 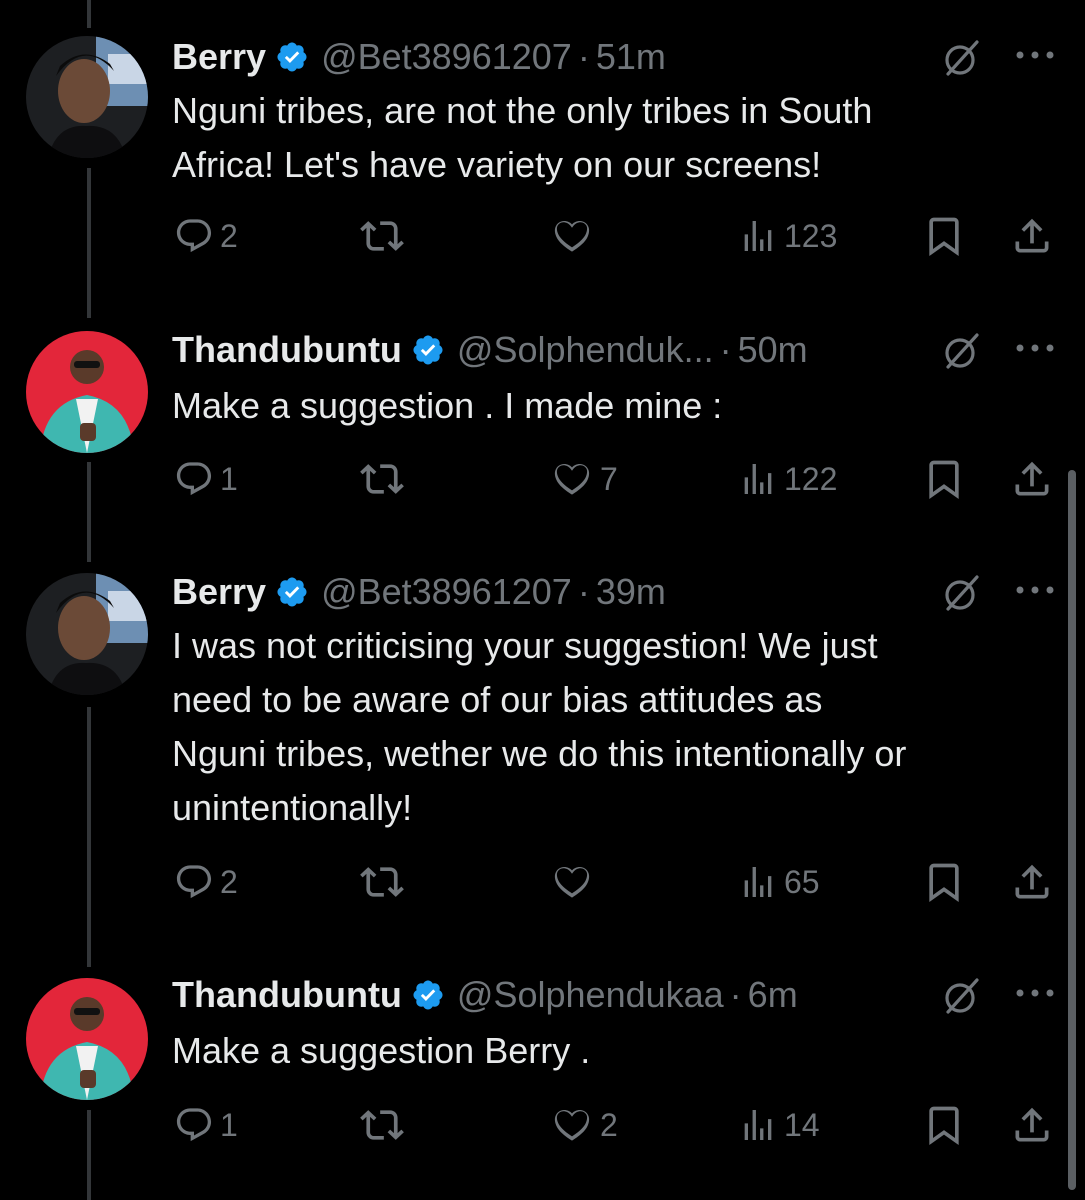 I want to click on tweet-actions: 2 65, so click(x=542, y=882).